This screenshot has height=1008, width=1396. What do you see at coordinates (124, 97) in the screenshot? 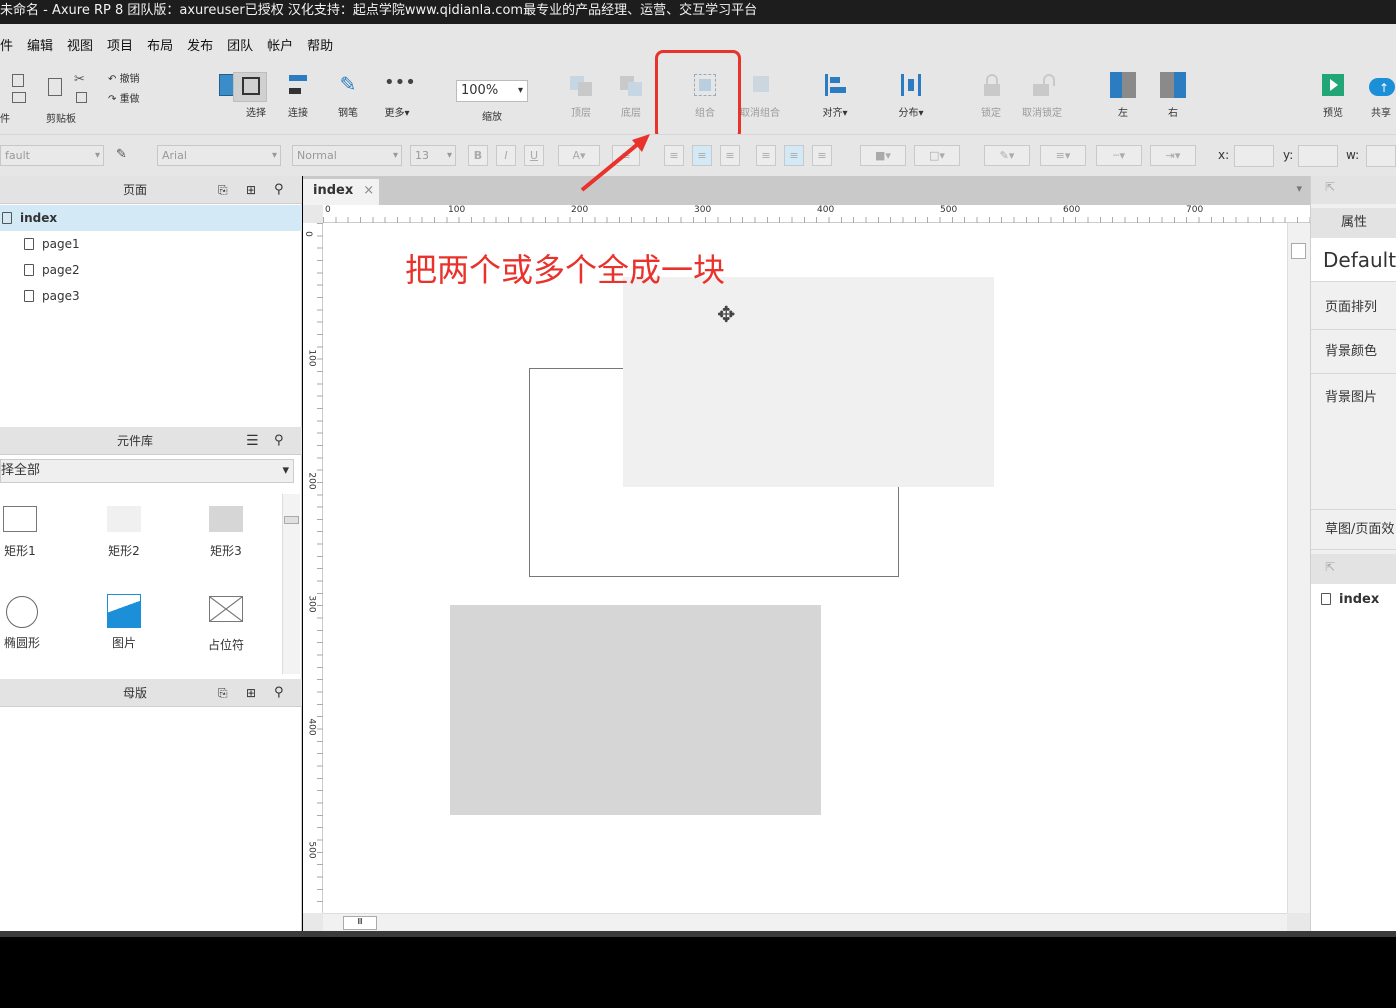
I see `redo-button: ↷ 重做` at bounding box center [124, 97].